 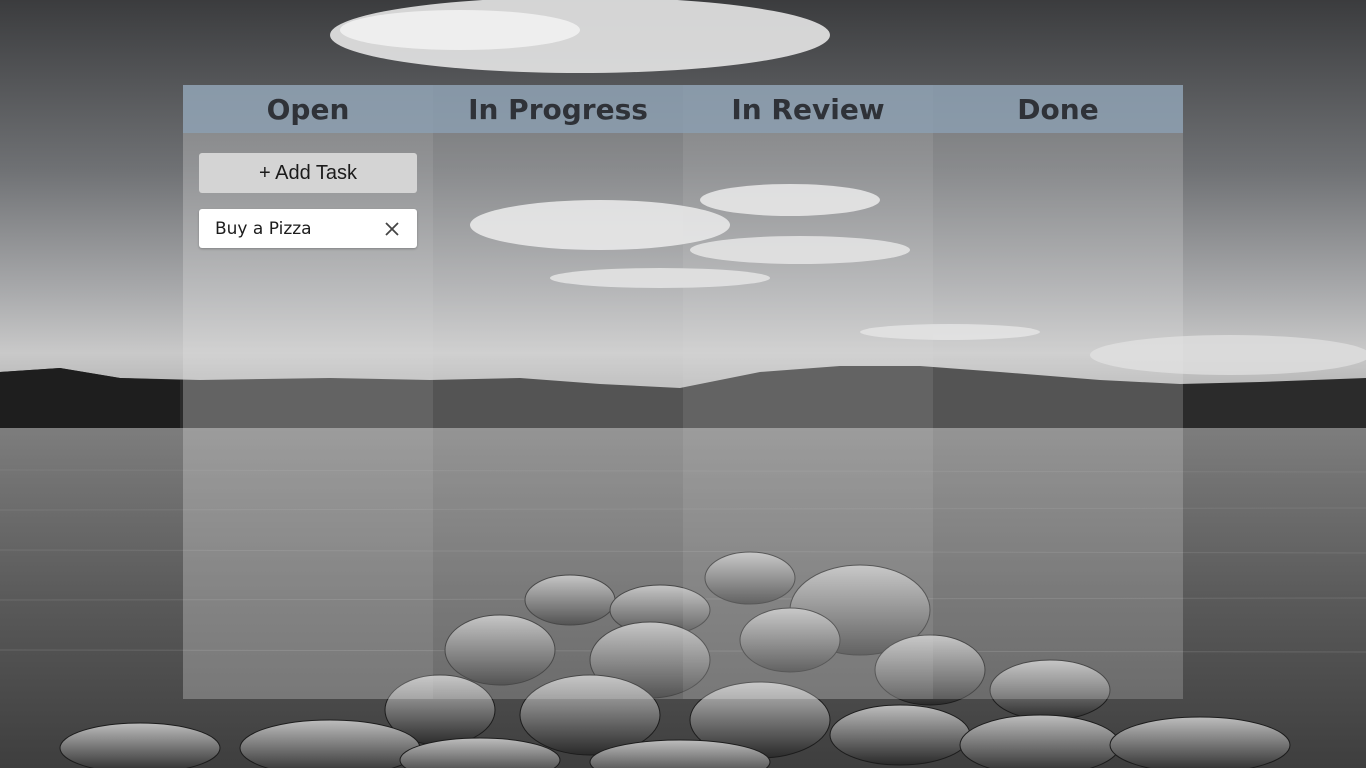 I want to click on add-task-button: + Add Task, so click(x=308, y=173).